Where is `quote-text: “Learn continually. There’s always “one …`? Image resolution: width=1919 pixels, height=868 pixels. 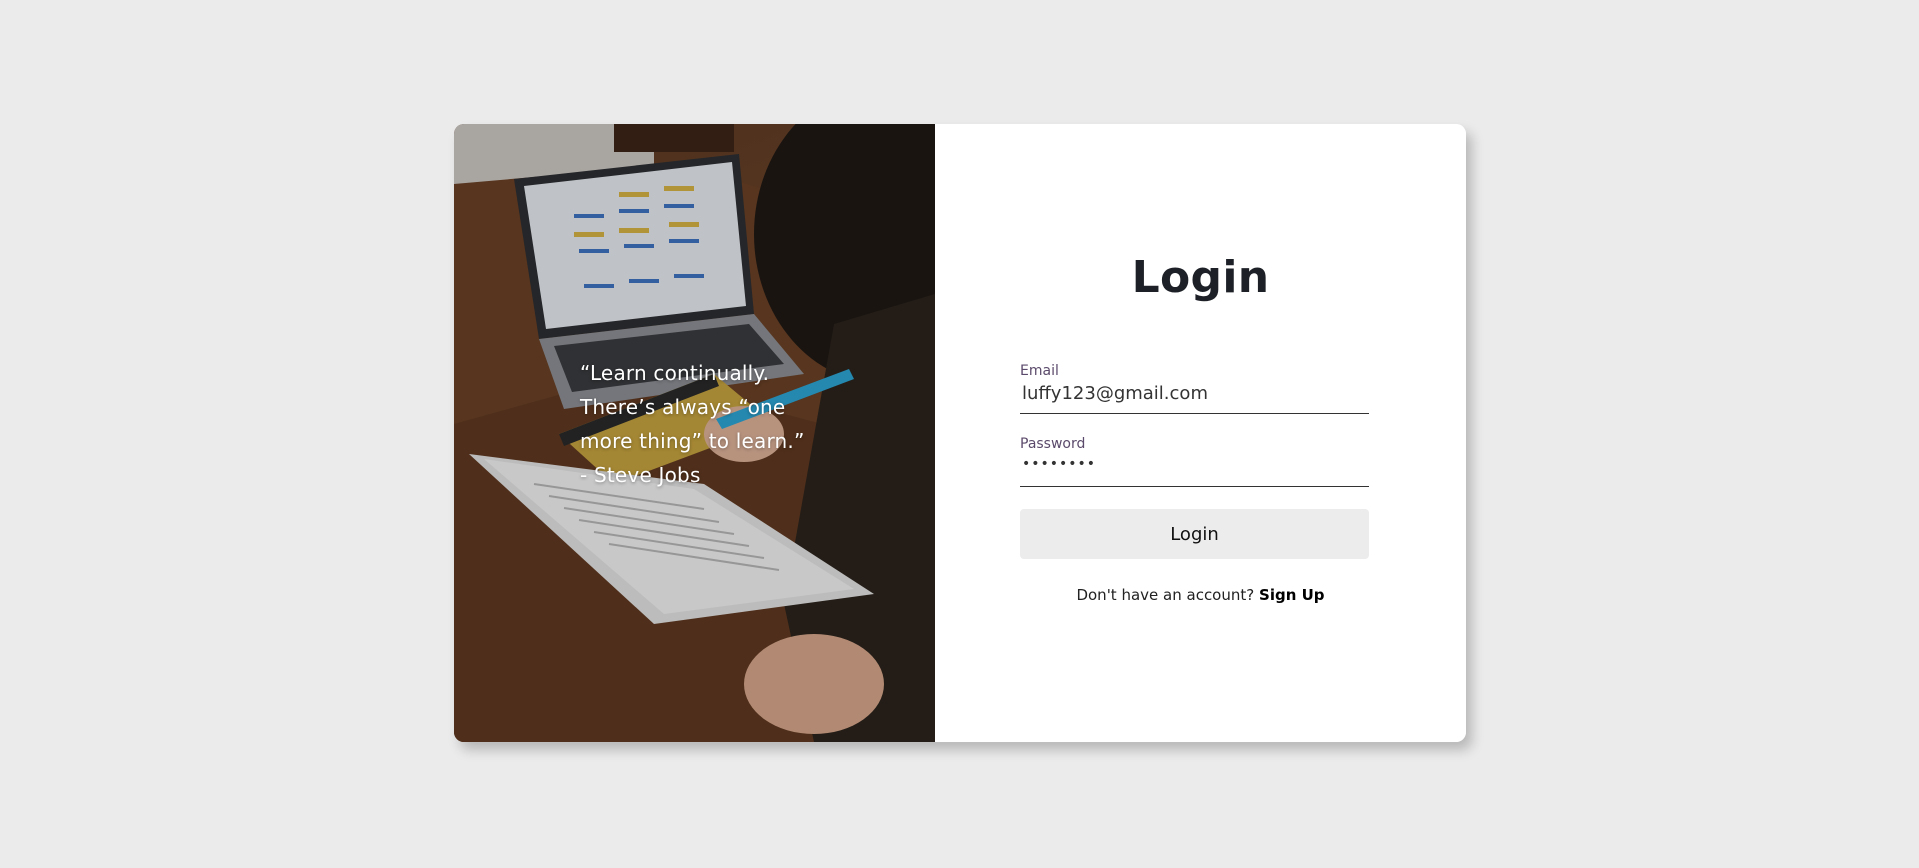
quote-text: “Learn continually. There’s always “one … is located at coordinates (730, 424).